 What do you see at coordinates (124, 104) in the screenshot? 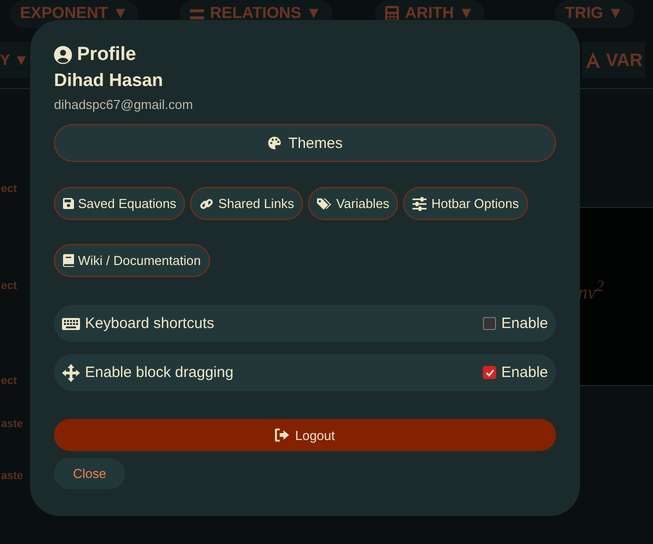
I see `user-email: dihadspc67@gmail.com` at bounding box center [124, 104].